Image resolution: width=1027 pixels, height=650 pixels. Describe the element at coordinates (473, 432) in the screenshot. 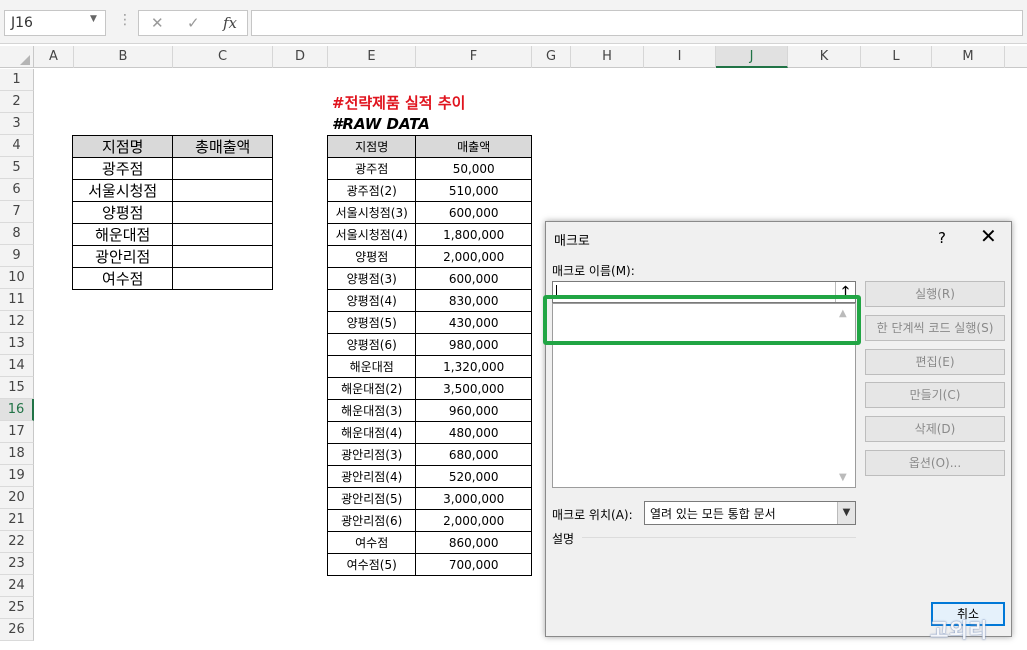

I see `sales-cell: 480,000` at that location.